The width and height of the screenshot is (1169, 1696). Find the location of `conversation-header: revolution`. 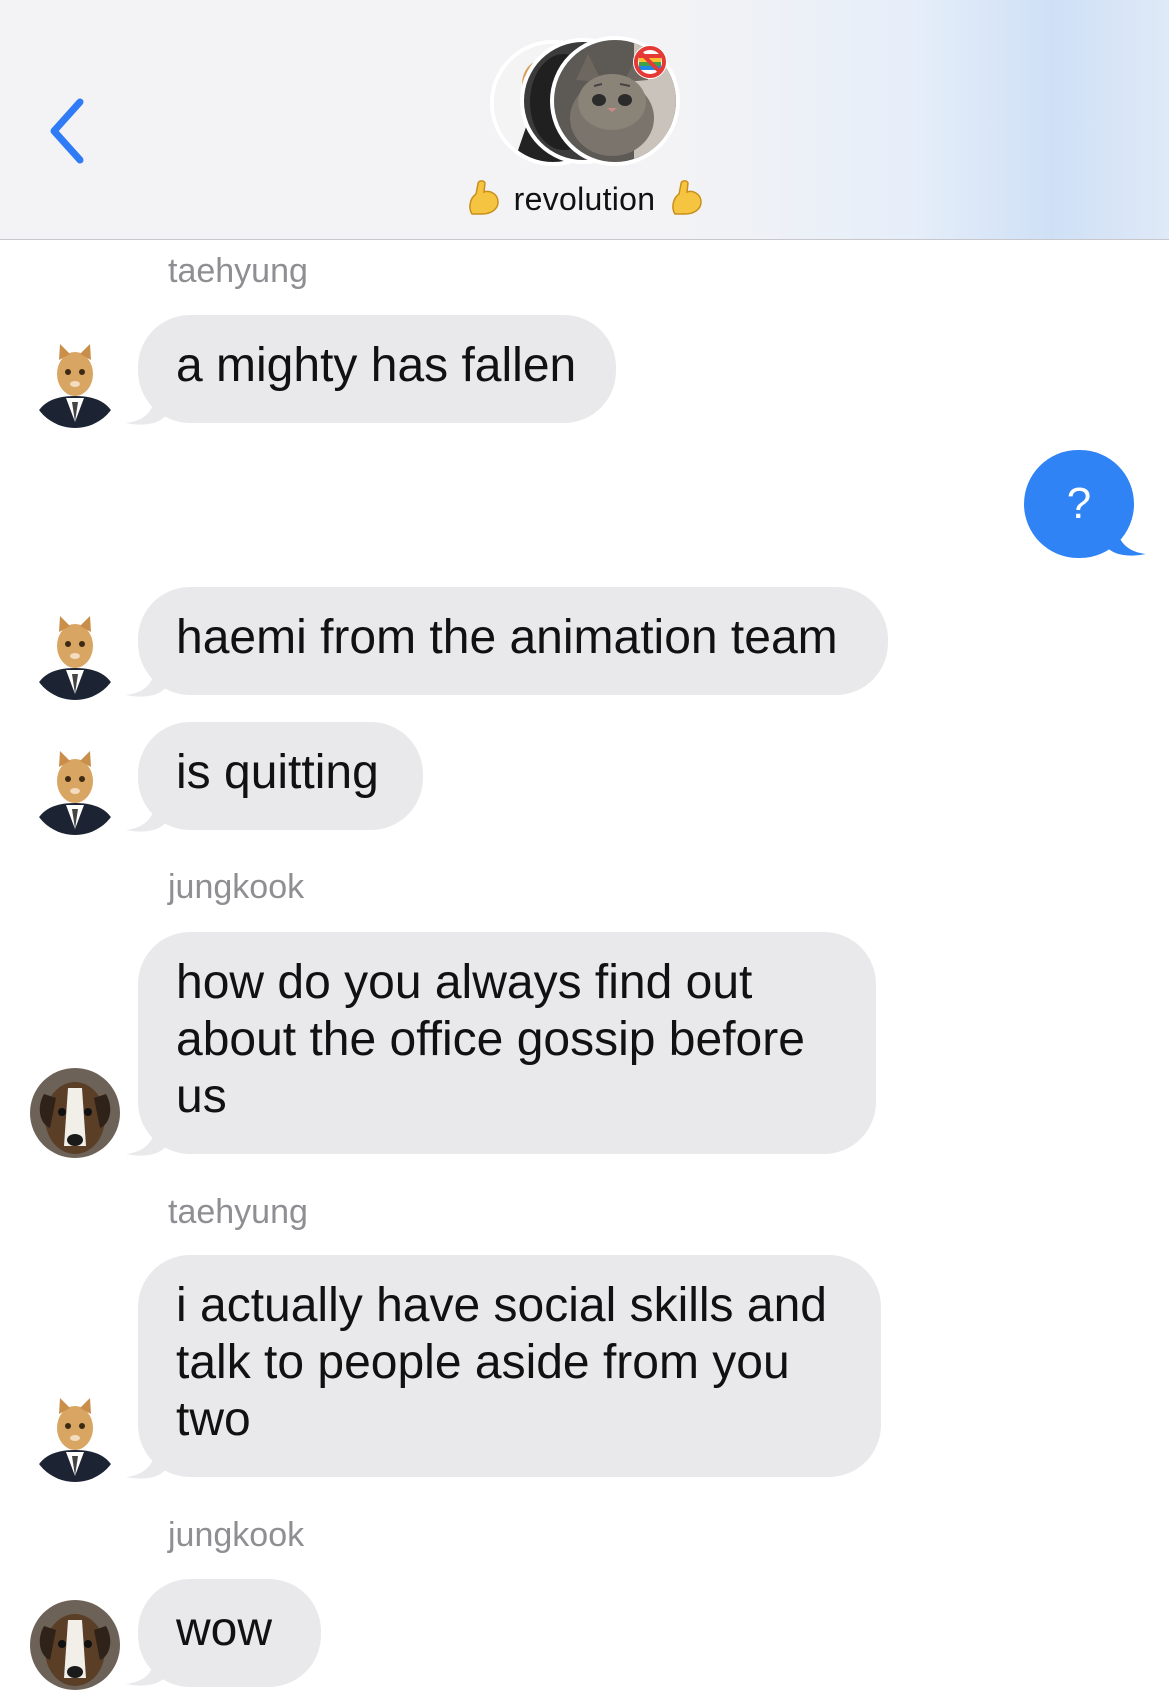

conversation-header: revolution is located at coordinates (584, 120).